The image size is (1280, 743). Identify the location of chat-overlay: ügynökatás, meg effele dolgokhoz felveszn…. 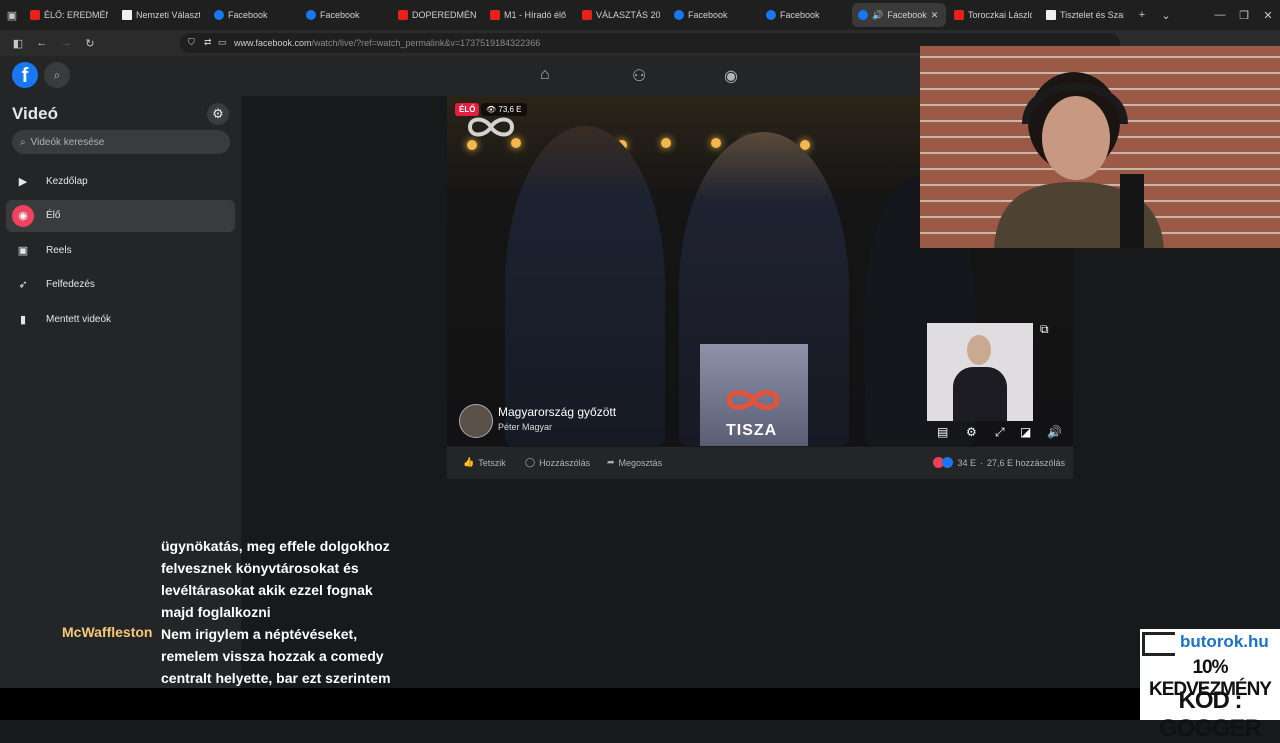
(200, 622).